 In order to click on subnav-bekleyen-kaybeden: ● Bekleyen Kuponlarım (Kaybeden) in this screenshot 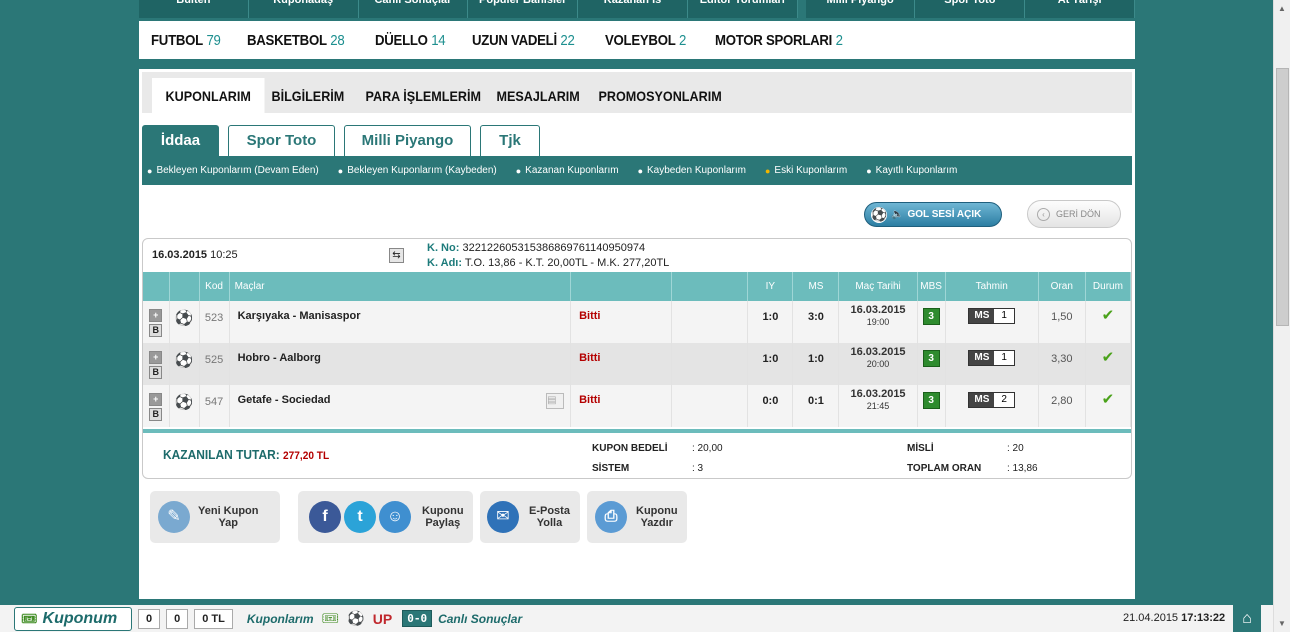, I will do `click(417, 170)`.